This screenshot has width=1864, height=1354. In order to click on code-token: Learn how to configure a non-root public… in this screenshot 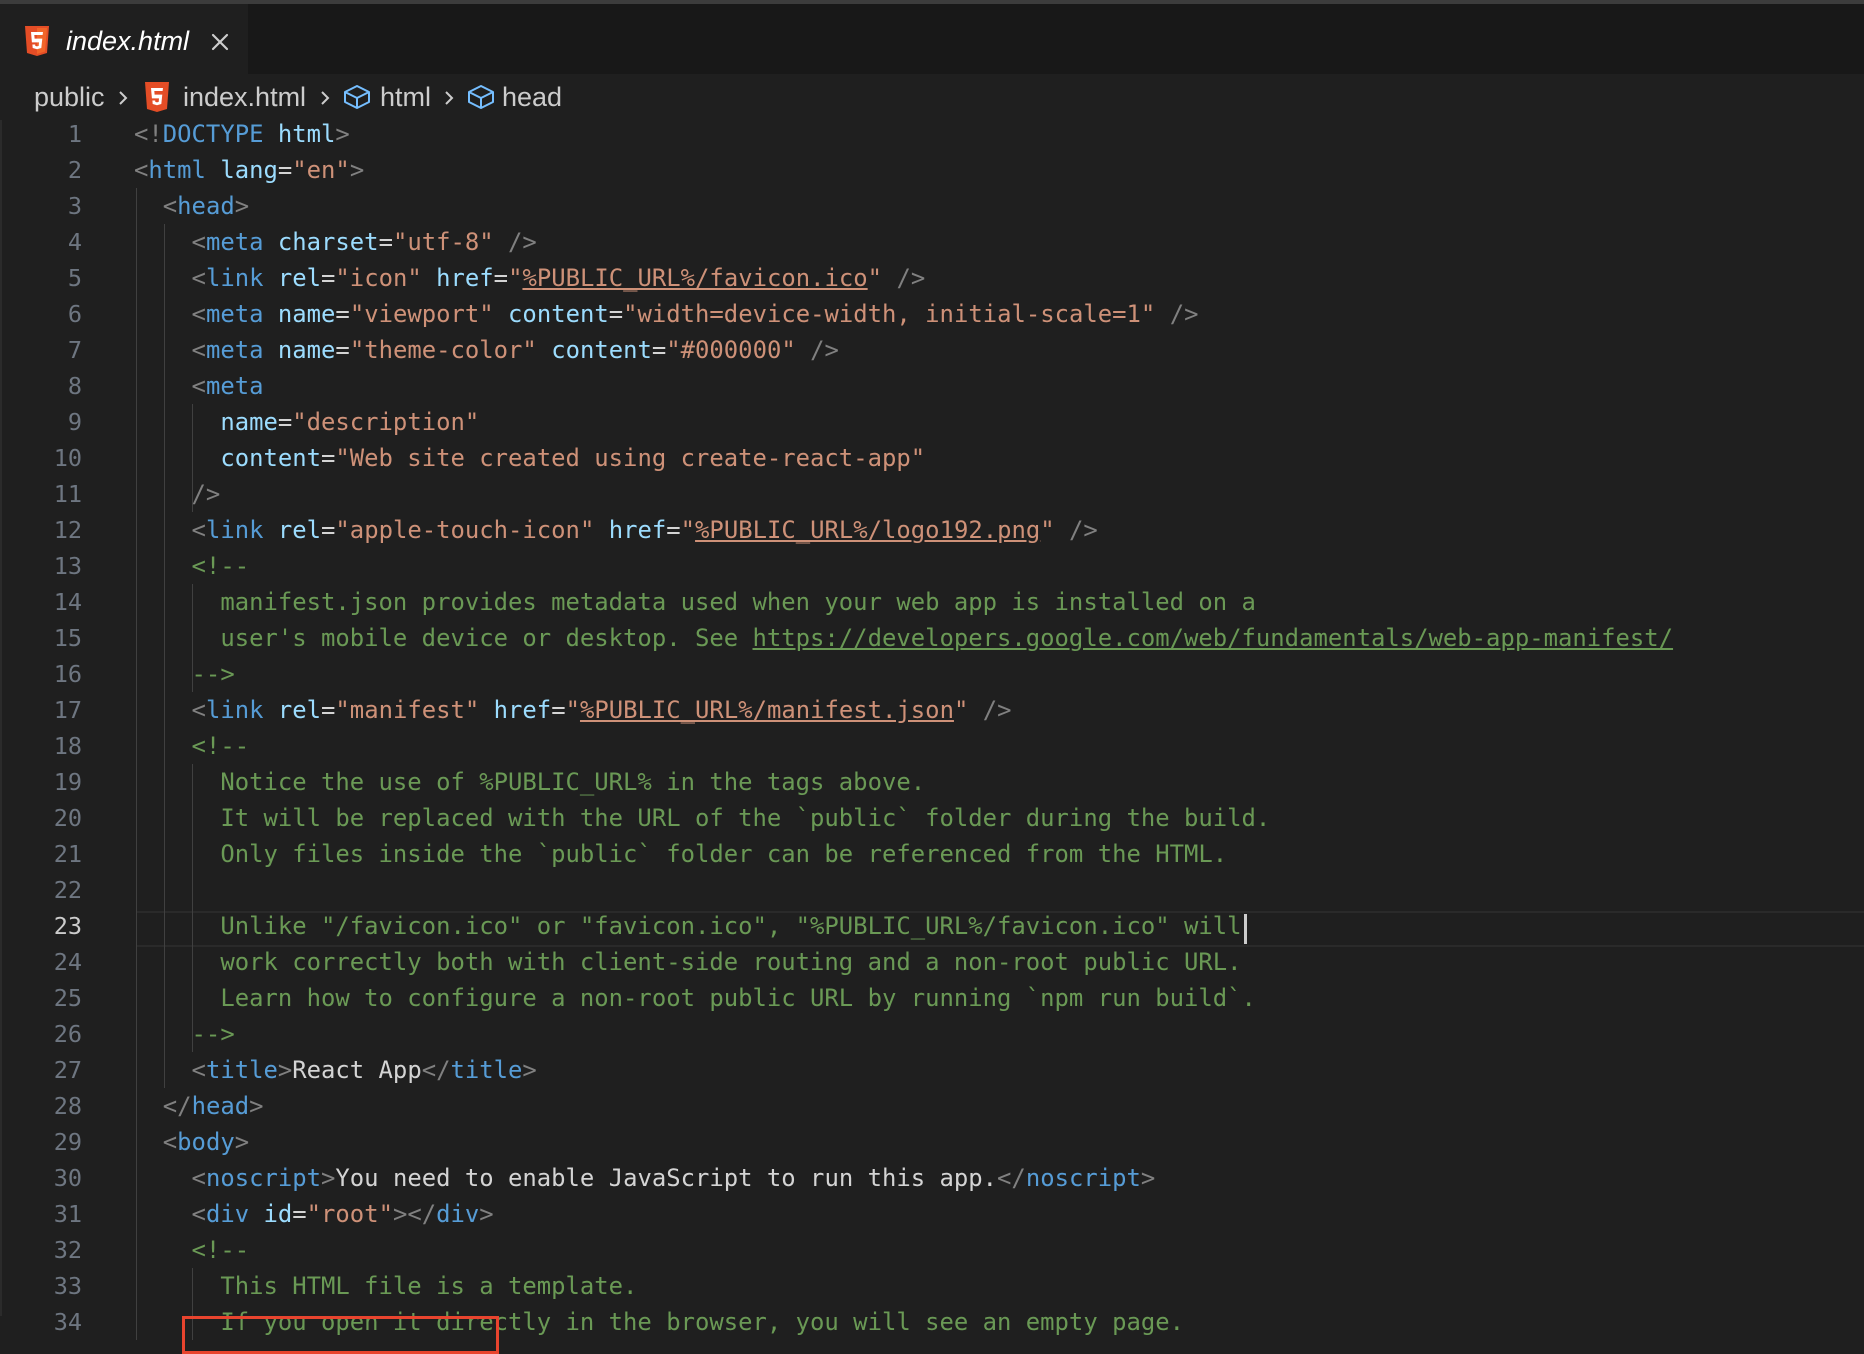, I will do `click(738, 998)`.